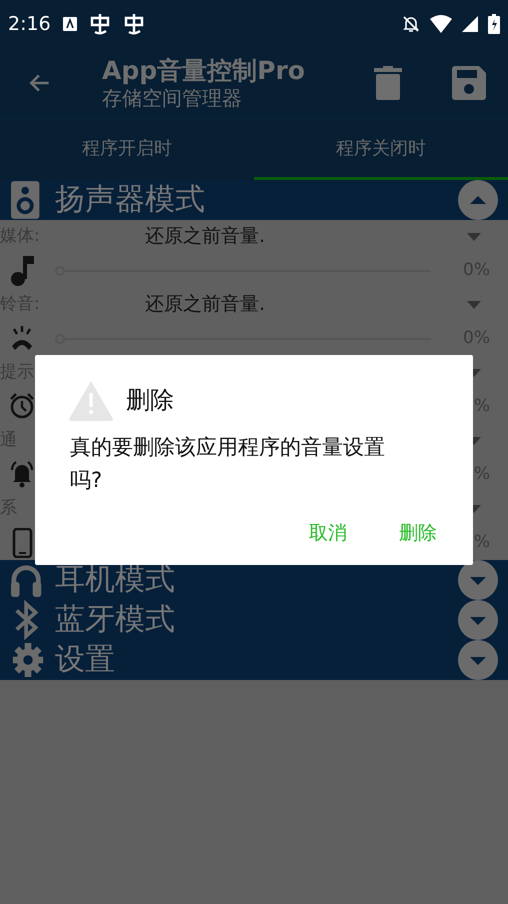 This screenshot has width=508, height=904. Describe the element at coordinates (388, 83) in the screenshot. I see `trash-icon` at that location.